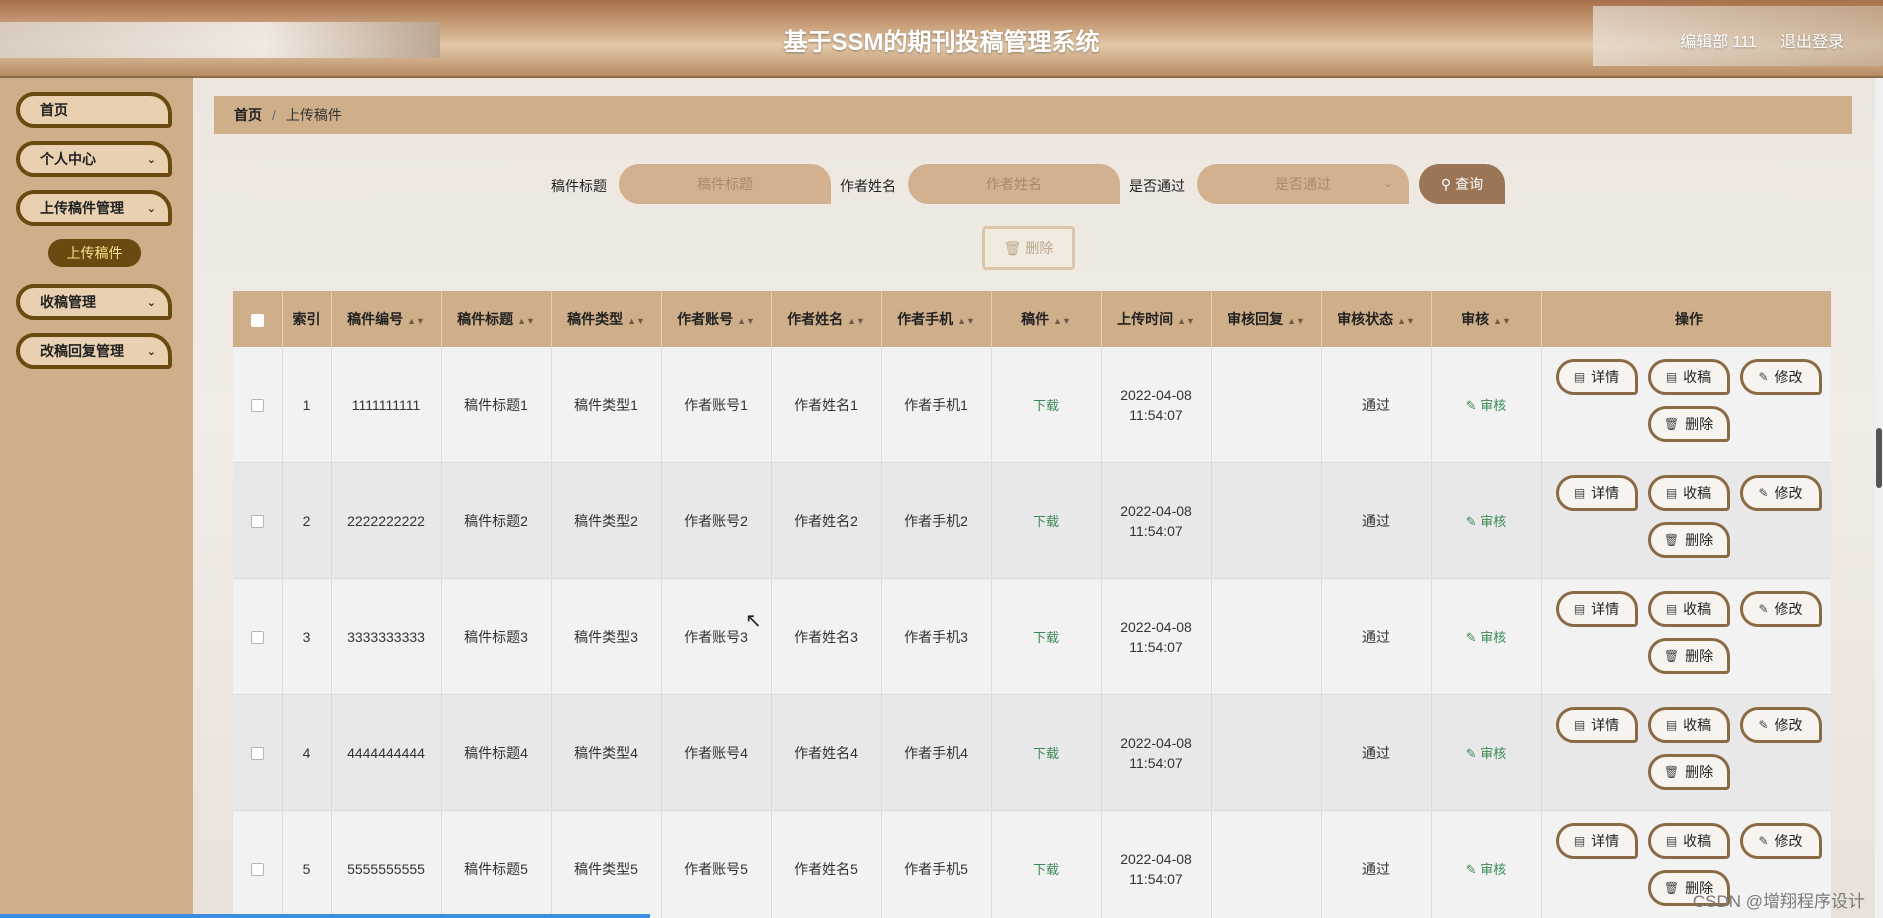 This screenshot has height=918, width=1883. I want to click on scrollbar-thumb, so click(1879, 458).